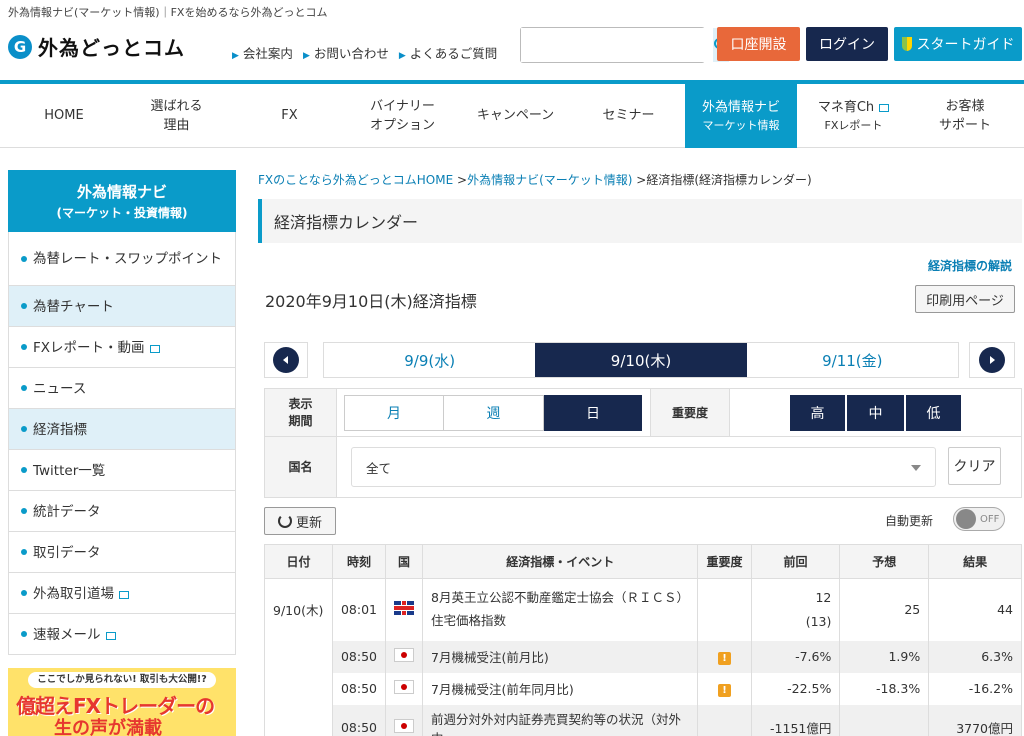 Image resolution: width=1024 pixels, height=736 pixels. I want to click on sidebar-item-twitter: Twitter一覧, so click(122, 470).